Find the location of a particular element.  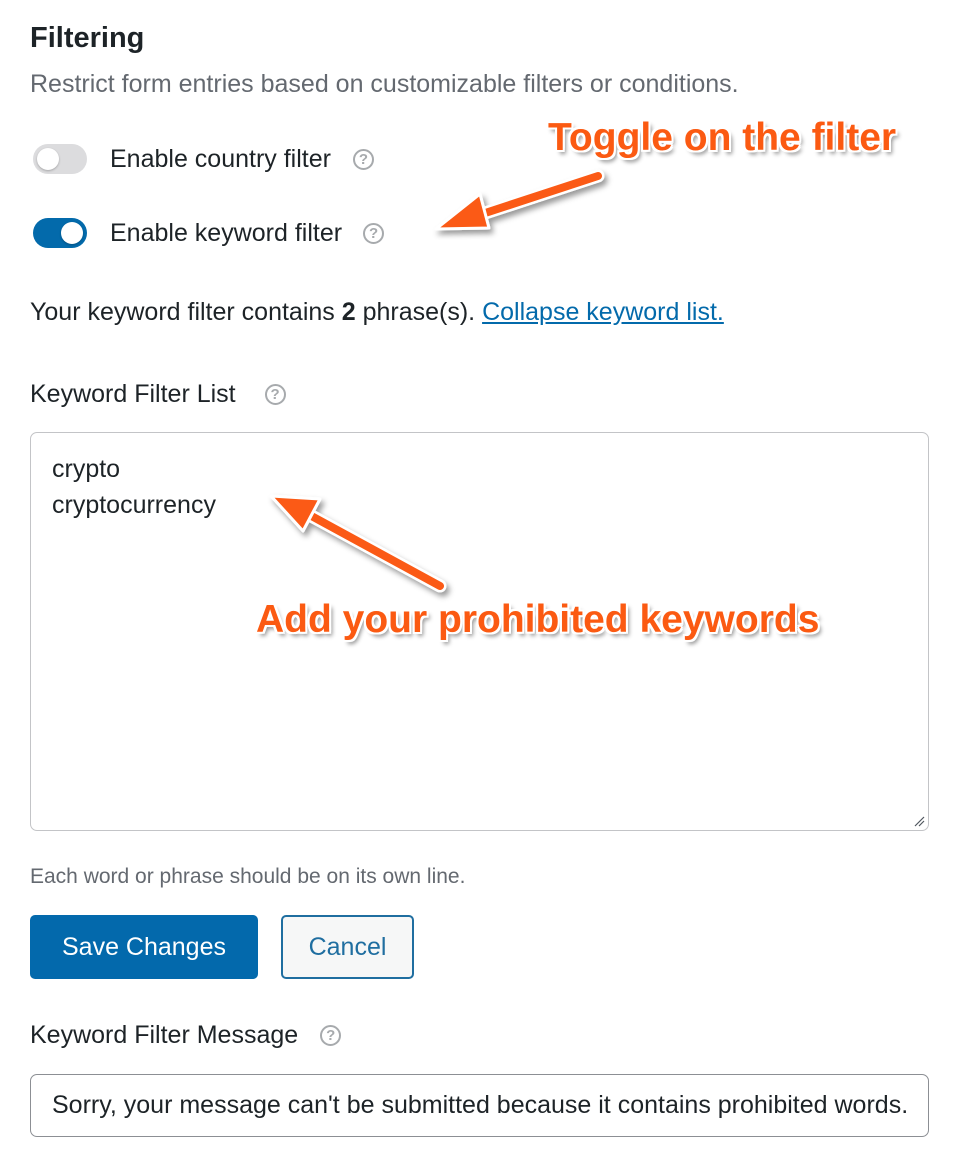

keyword-line: cryptocurrency is located at coordinates (134, 505).